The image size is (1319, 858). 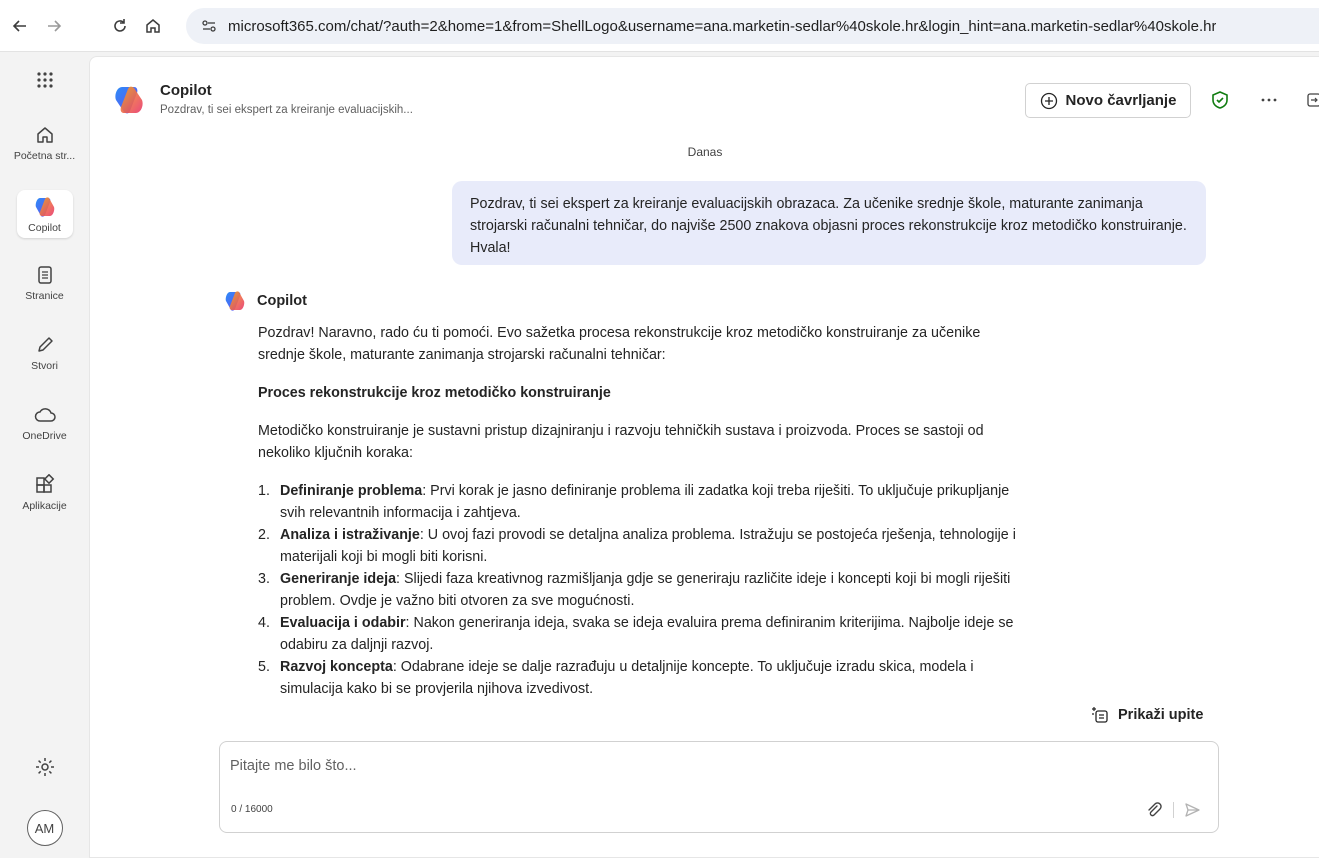 What do you see at coordinates (44, 135) in the screenshot?
I see `home-icon` at bounding box center [44, 135].